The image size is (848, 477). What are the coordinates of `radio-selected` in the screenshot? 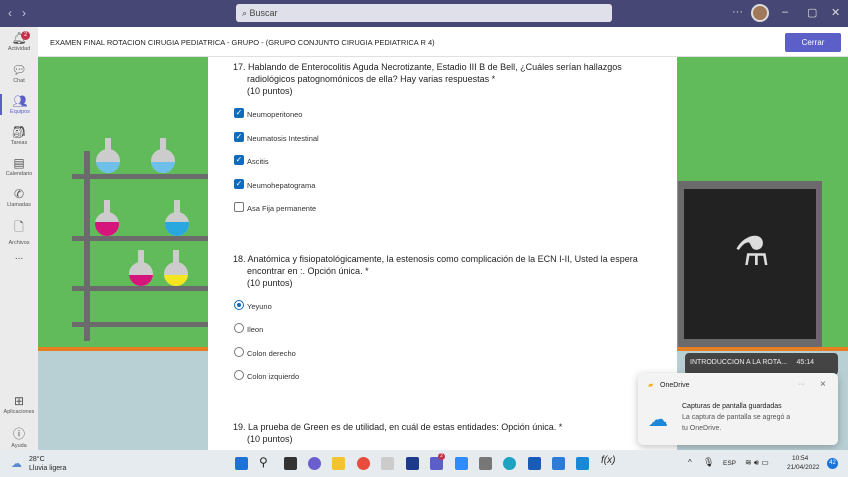 It's located at (239, 305).